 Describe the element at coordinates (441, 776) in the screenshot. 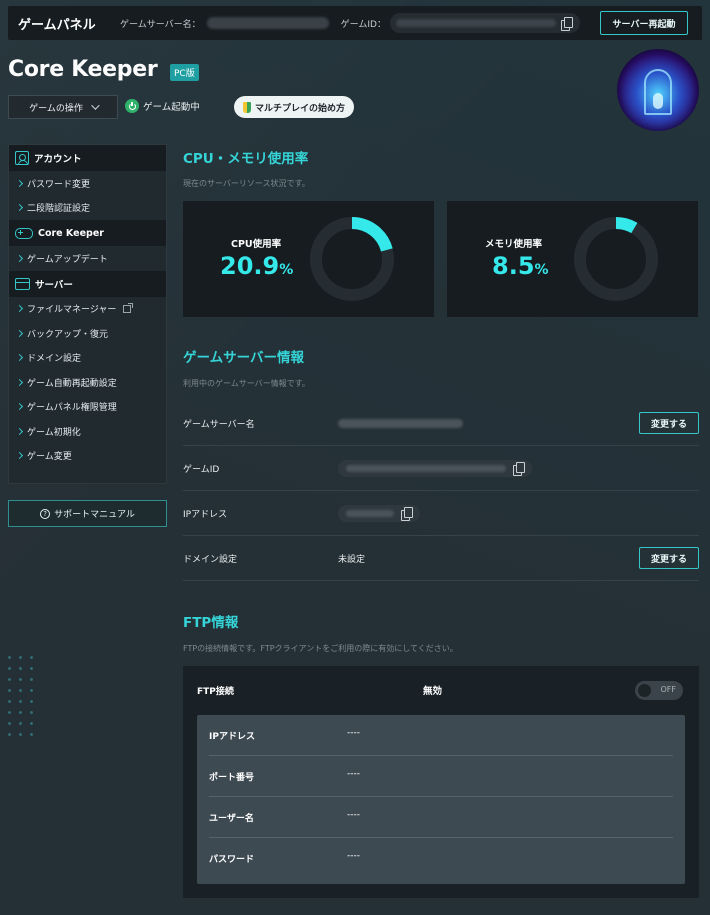

I see `ftp-port-row: ポート番号 ----` at that location.